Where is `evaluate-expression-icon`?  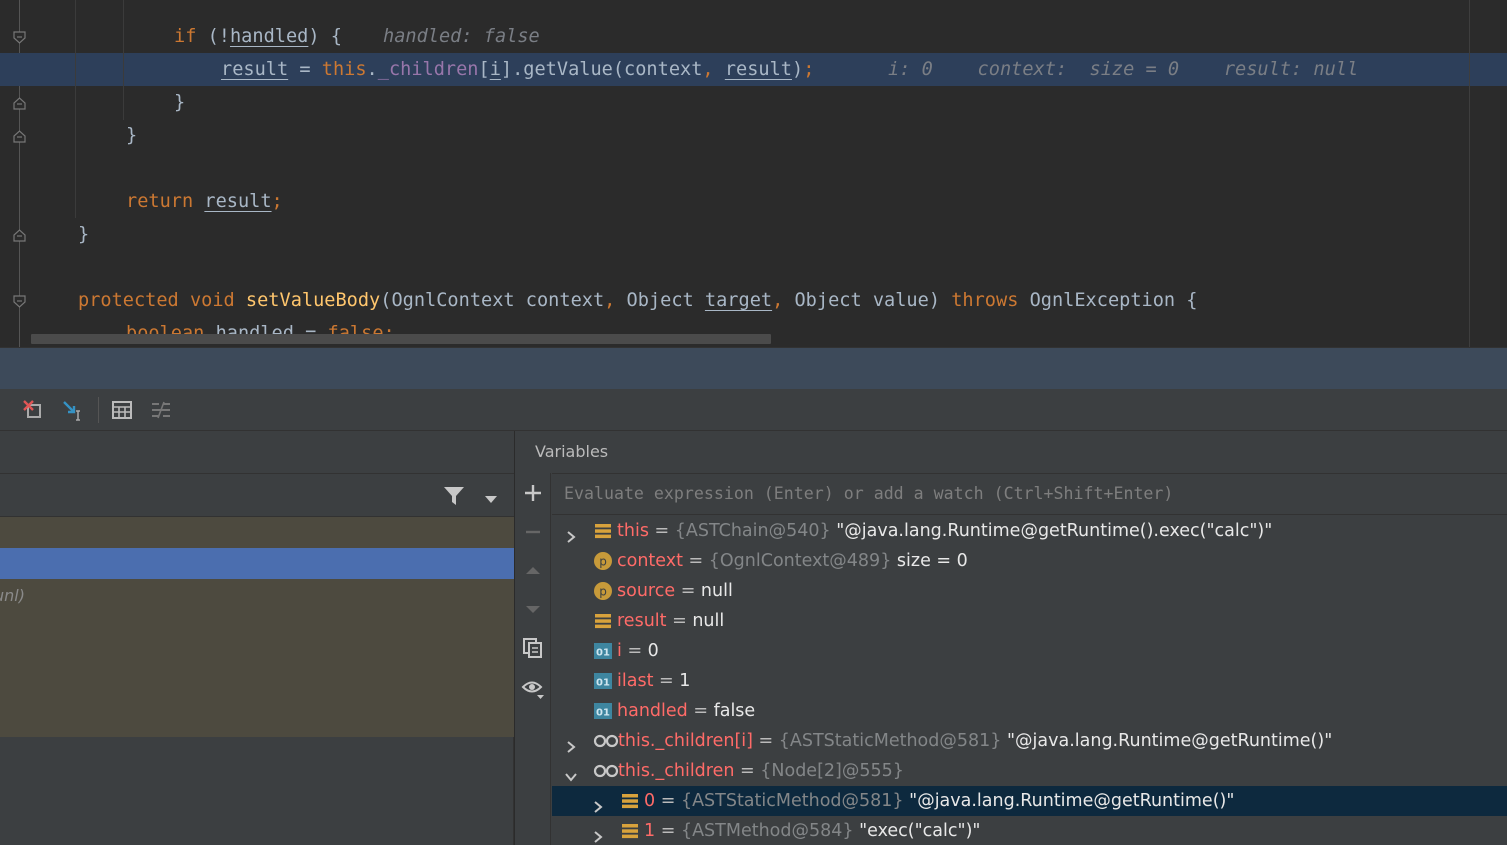 evaluate-expression-icon is located at coordinates (122, 410).